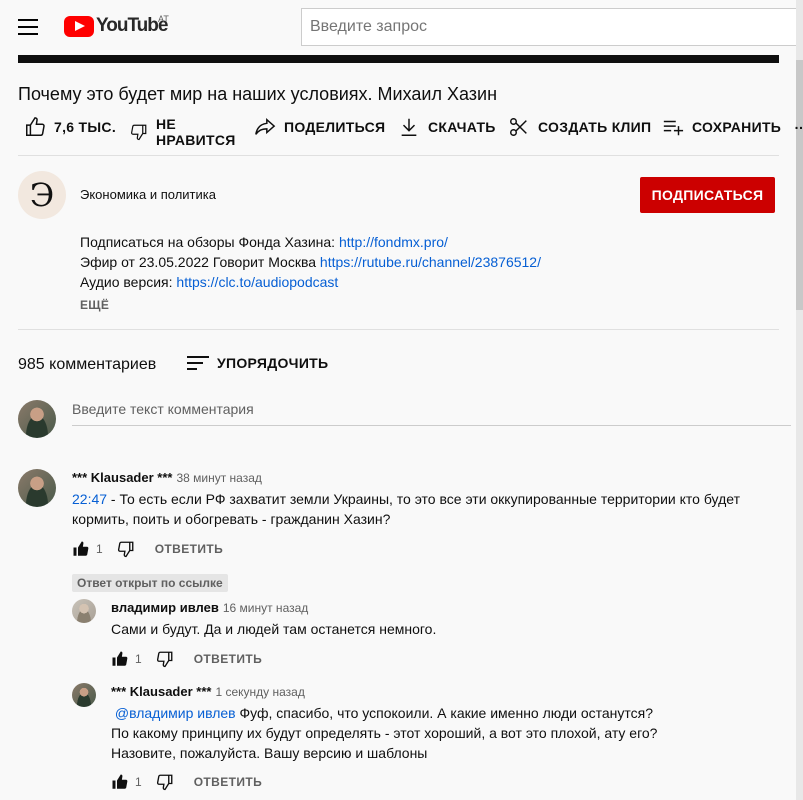  Describe the element at coordinates (335, 127) in the screenshot. I see `share-label: ПОДЕЛИТЬСЯ` at that location.